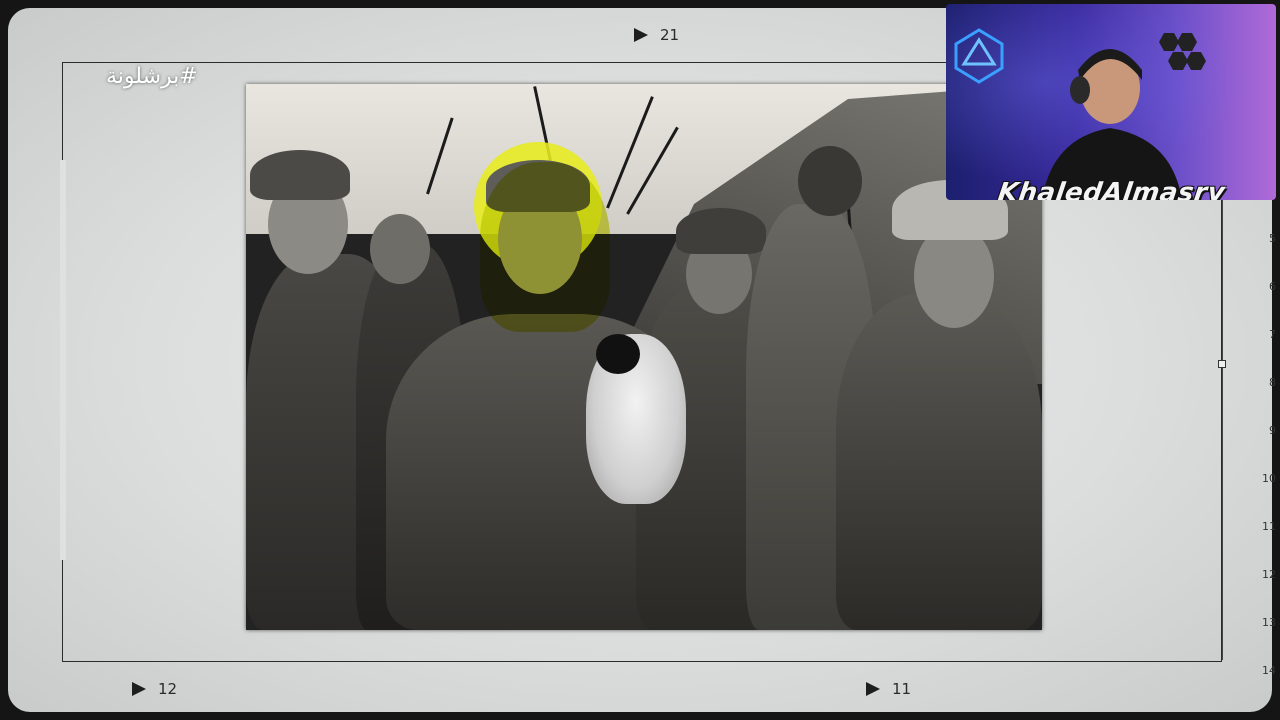 This screenshot has height=720, width=1280. Describe the element at coordinates (1269, 526) in the screenshot. I see `ruler-tick: 11` at that location.